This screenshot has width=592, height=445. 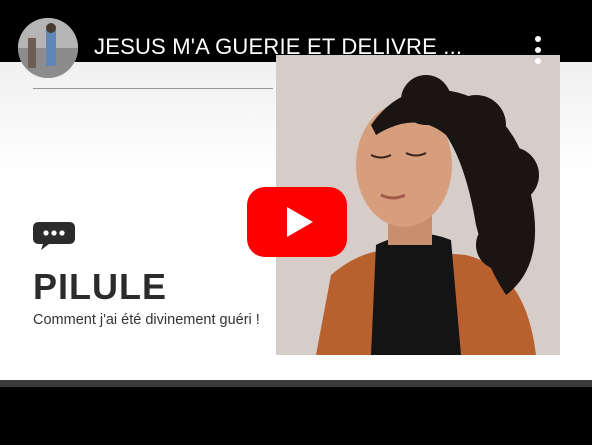 What do you see at coordinates (153, 88) in the screenshot?
I see `thumbnail-divider` at bounding box center [153, 88].